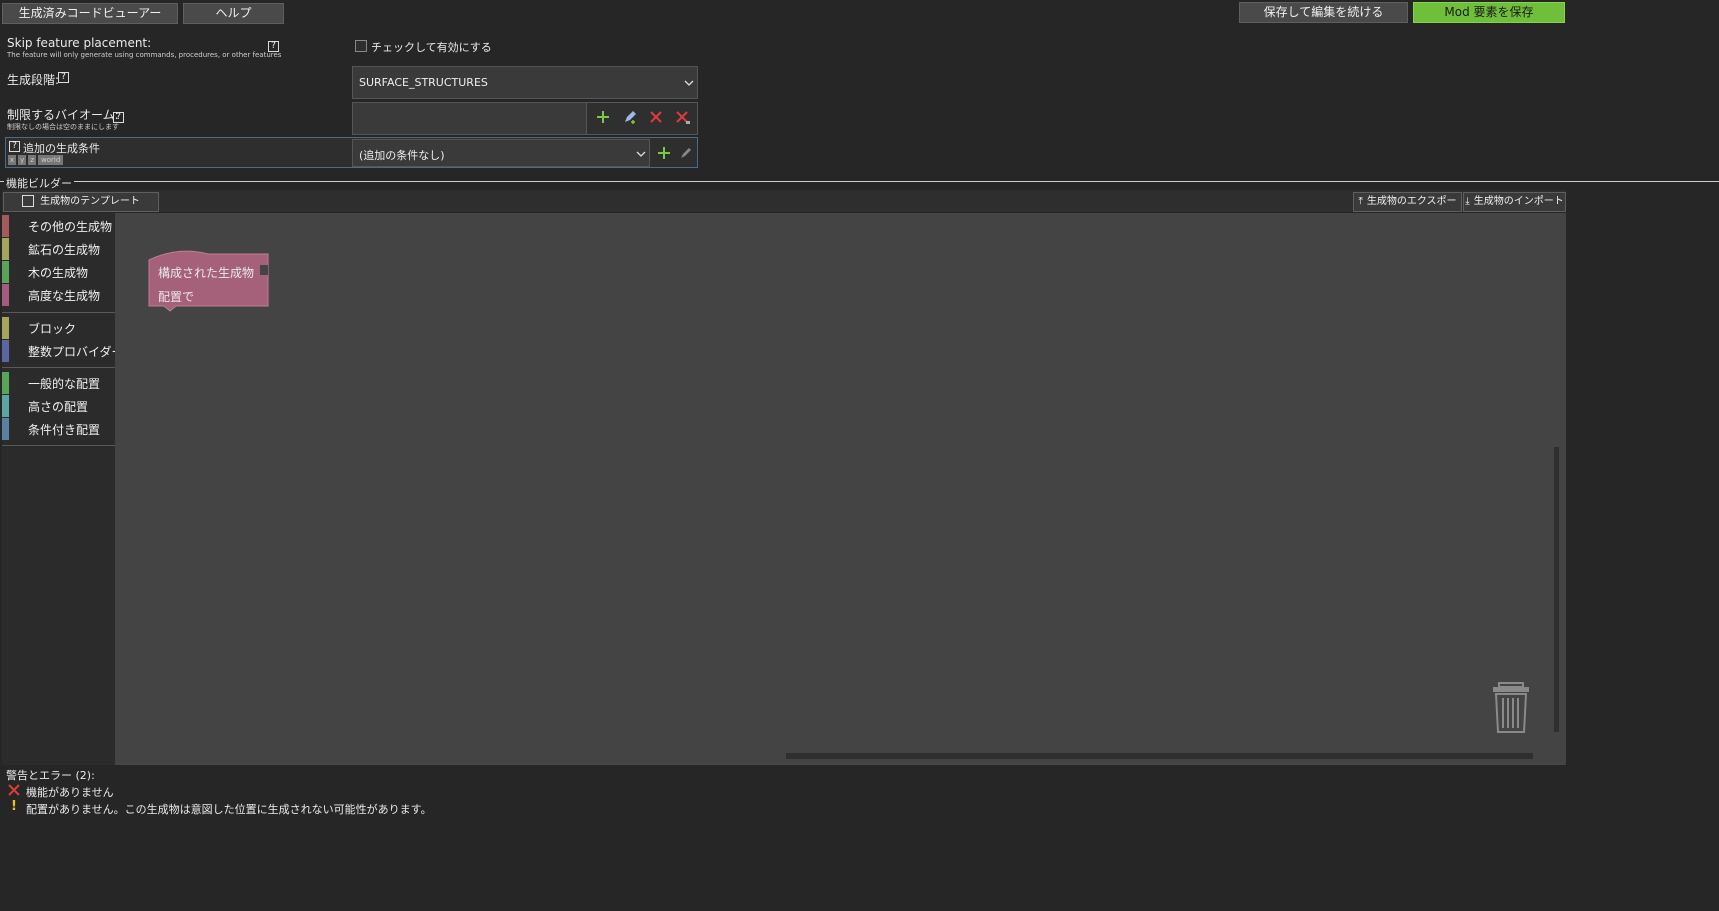  I want to click on category-item: 木の生成物, so click(58, 272).